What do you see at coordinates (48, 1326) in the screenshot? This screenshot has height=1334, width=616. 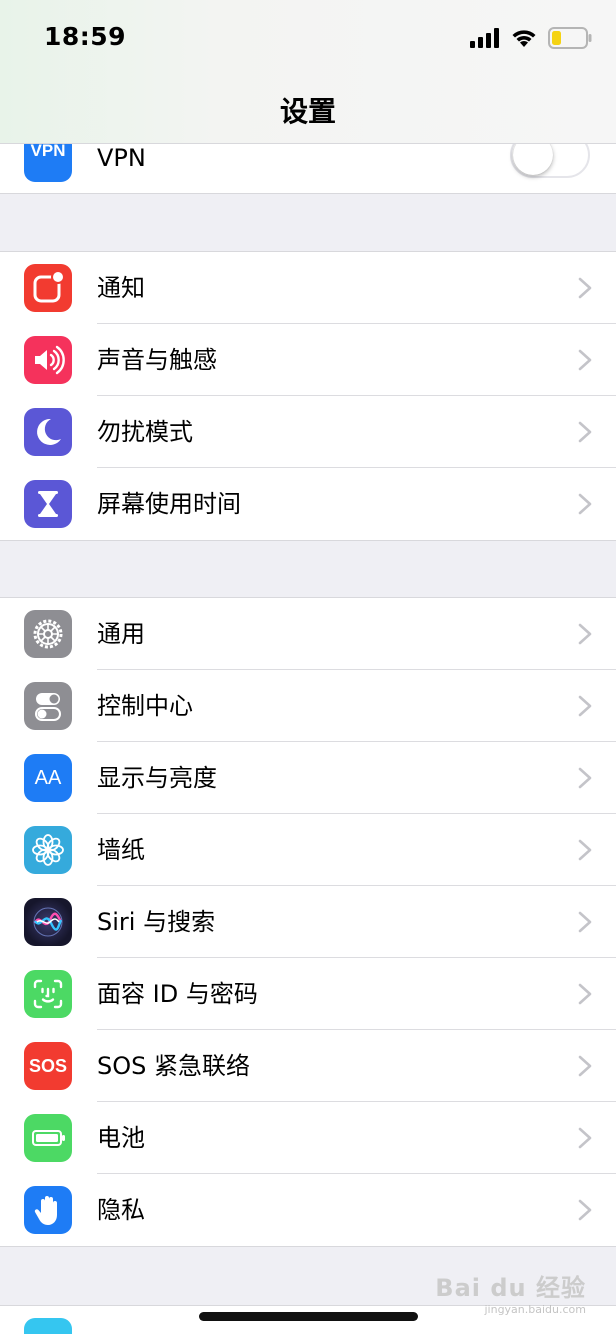 I see `partial-app-icon` at bounding box center [48, 1326].